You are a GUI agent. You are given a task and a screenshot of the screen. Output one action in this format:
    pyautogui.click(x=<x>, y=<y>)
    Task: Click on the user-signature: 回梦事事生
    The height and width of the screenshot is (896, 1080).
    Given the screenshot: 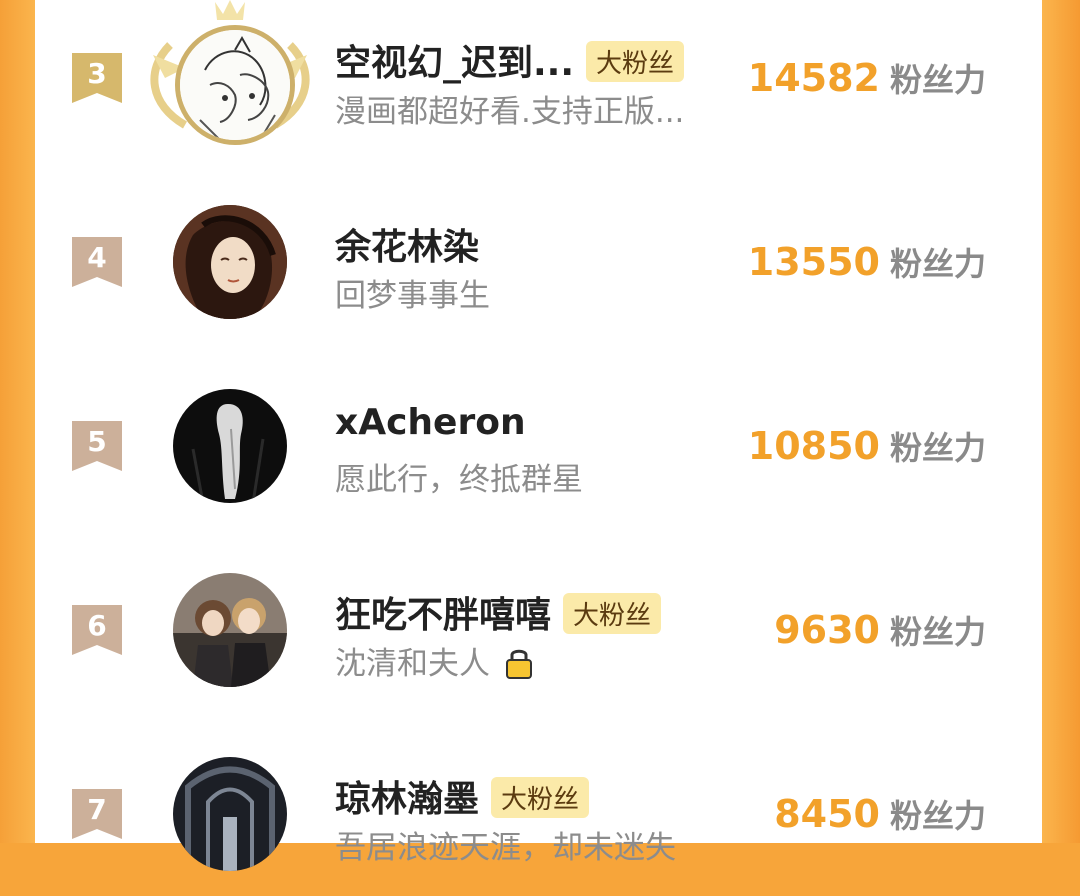 What is the action you would take?
    pyautogui.click(x=412, y=296)
    